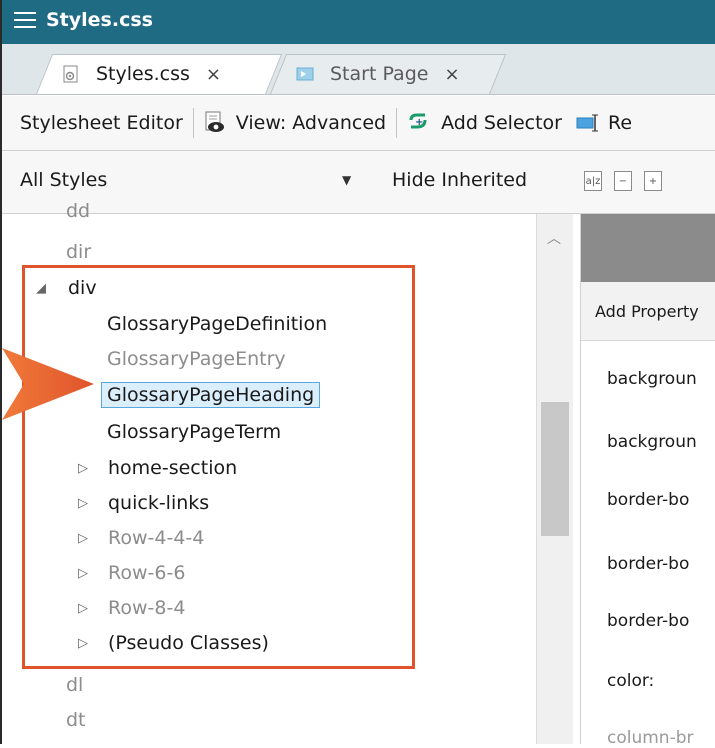 This screenshot has width=715, height=748. I want to click on tree-item-cut: dd, so click(78, 211).